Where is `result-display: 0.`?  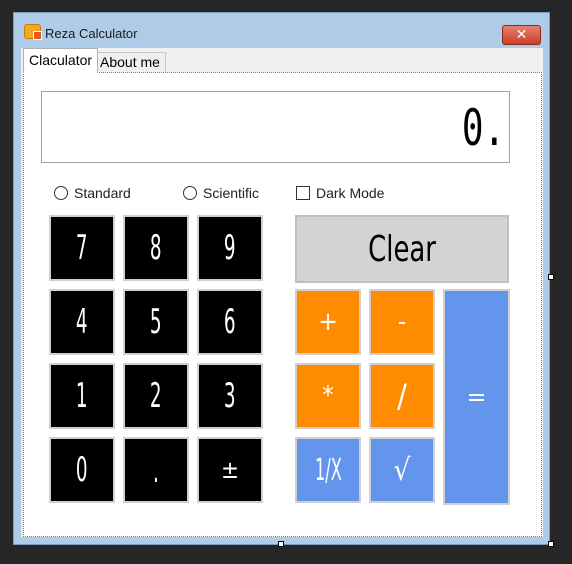 result-display: 0. is located at coordinates (275, 127).